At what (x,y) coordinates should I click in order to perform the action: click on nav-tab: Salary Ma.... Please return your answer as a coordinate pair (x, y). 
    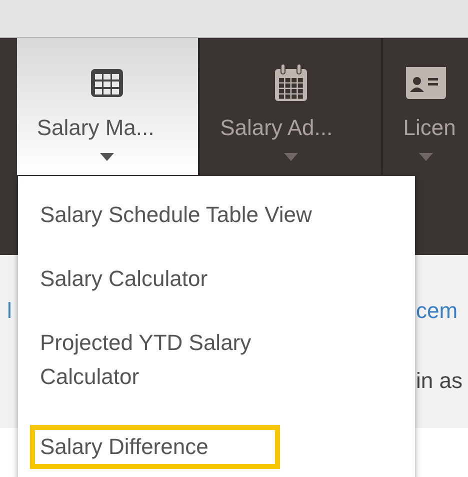
    Looking at the image, I should click on (108, 106).